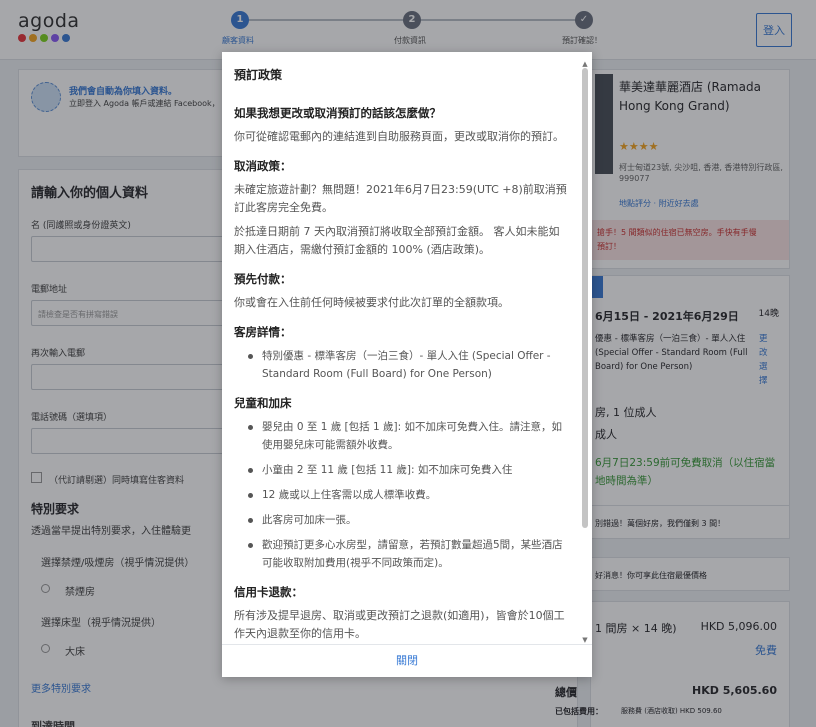  I want to click on section-heading: 信用卡退款：, so click(268, 592).